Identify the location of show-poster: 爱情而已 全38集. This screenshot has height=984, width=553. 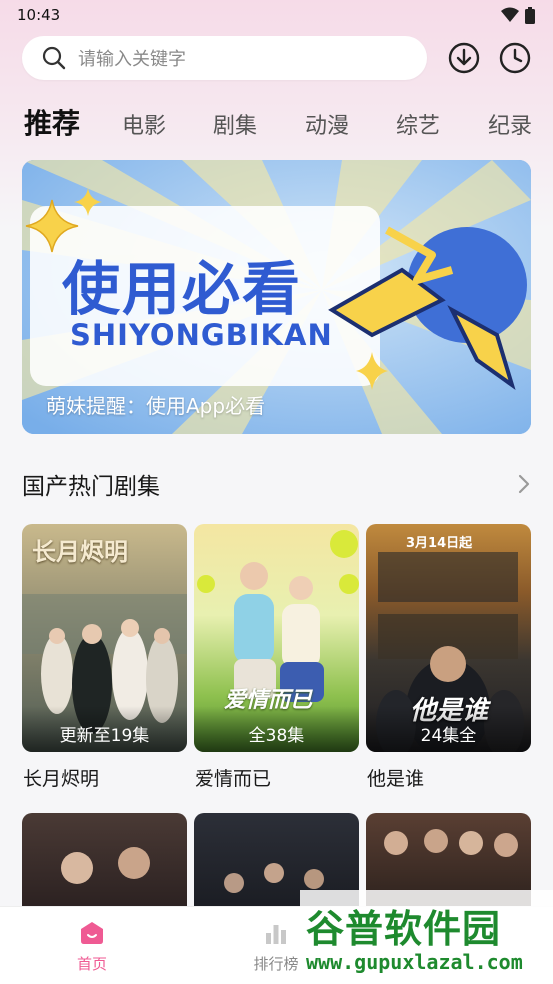
(276, 638).